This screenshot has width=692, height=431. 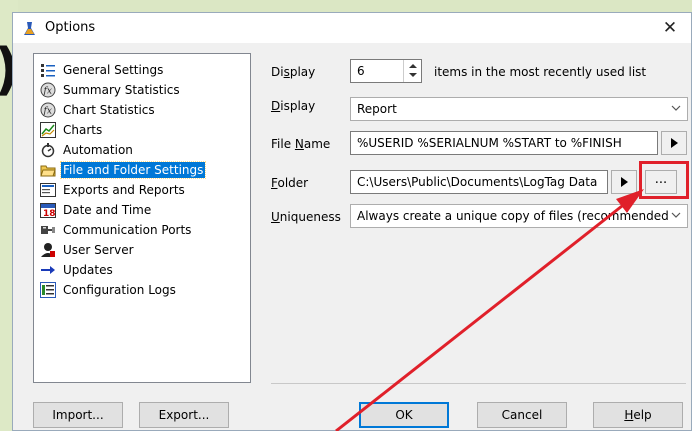 I want to click on tree-item-user-server: User Server, so click(x=88, y=250).